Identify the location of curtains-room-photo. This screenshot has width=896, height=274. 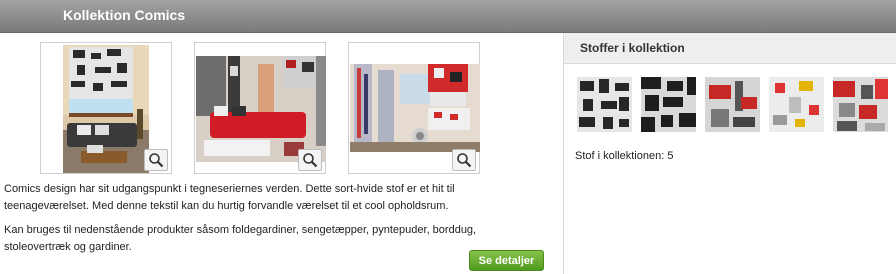
(415, 108).